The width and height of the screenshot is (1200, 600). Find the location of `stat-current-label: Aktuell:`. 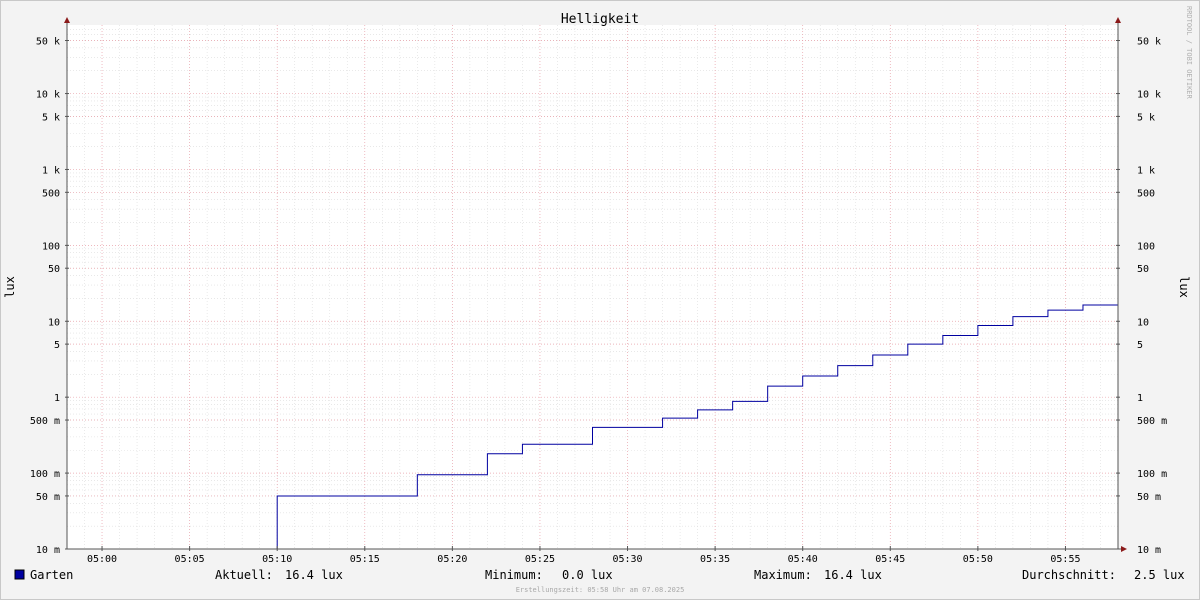

stat-current-label: Aktuell: is located at coordinates (244, 575).